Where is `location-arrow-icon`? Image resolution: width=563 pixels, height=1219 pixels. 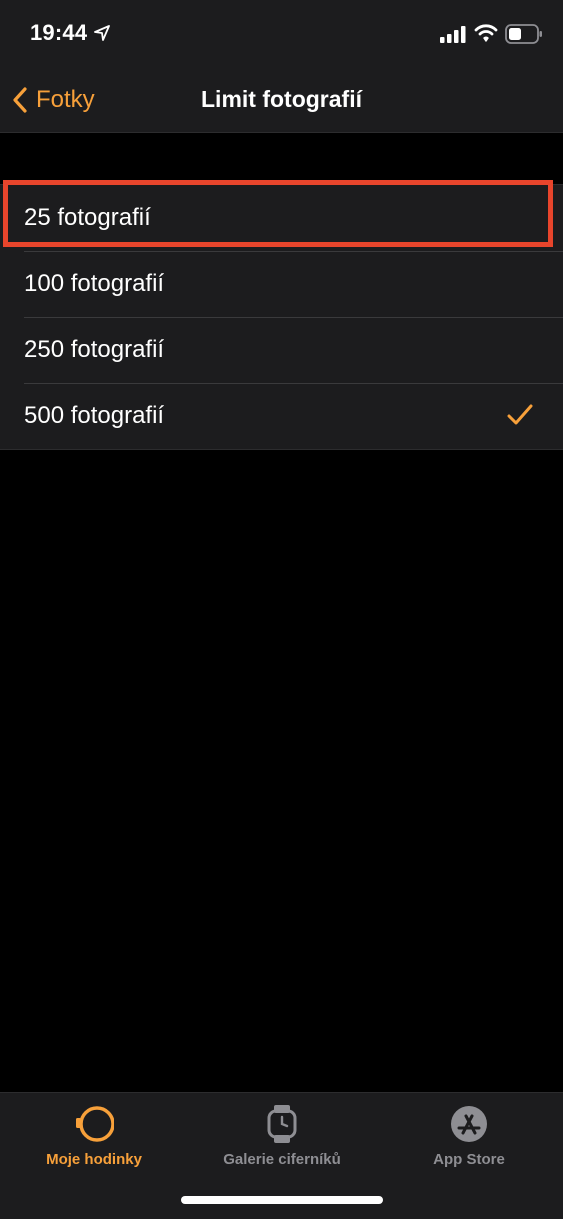 location-arrow-icon is located at coordinates (102, 33).